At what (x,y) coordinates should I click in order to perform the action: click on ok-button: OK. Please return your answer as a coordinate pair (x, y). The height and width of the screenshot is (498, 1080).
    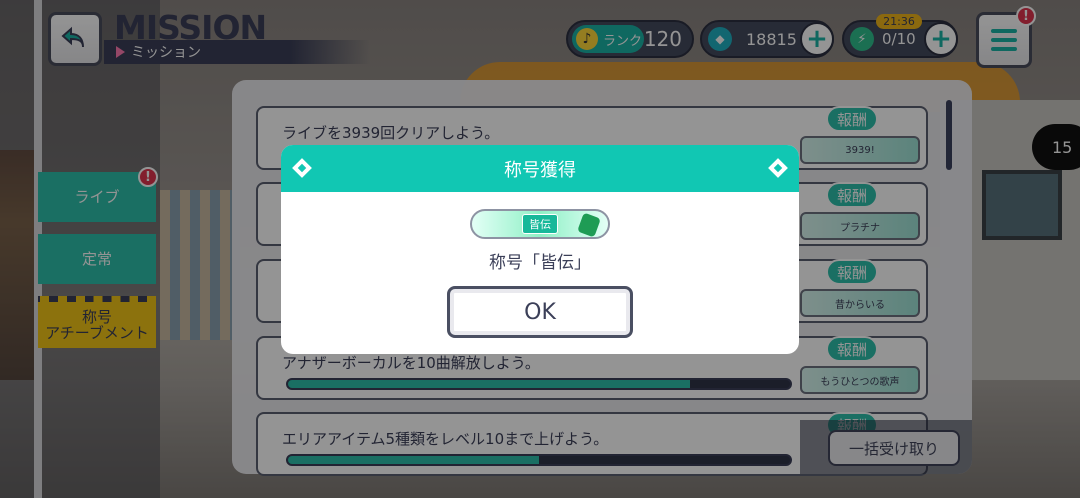
    Looking at the image, I should click on (540, 312).